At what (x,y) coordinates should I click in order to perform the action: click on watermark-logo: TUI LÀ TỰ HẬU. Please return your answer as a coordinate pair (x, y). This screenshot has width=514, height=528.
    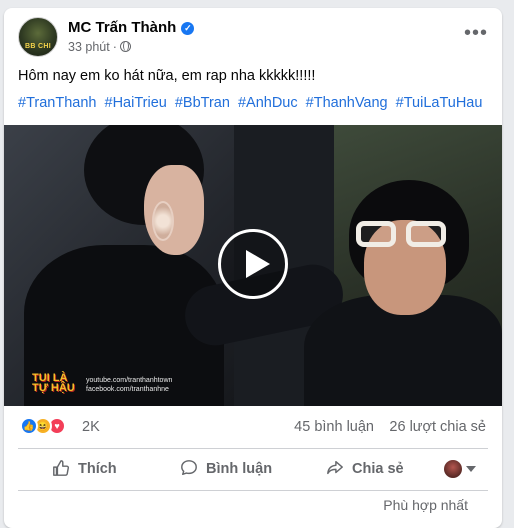
    Looking at the image, I should click on (53, 383).